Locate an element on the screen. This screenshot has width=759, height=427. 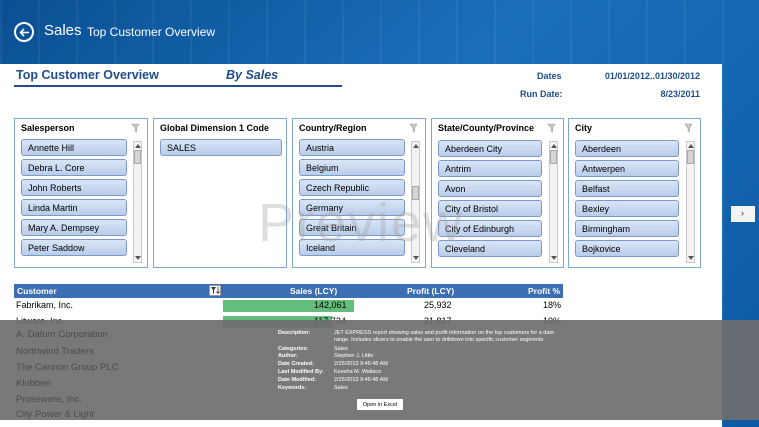
slicer-item: Birmingham is located at coordinates (627, 228).